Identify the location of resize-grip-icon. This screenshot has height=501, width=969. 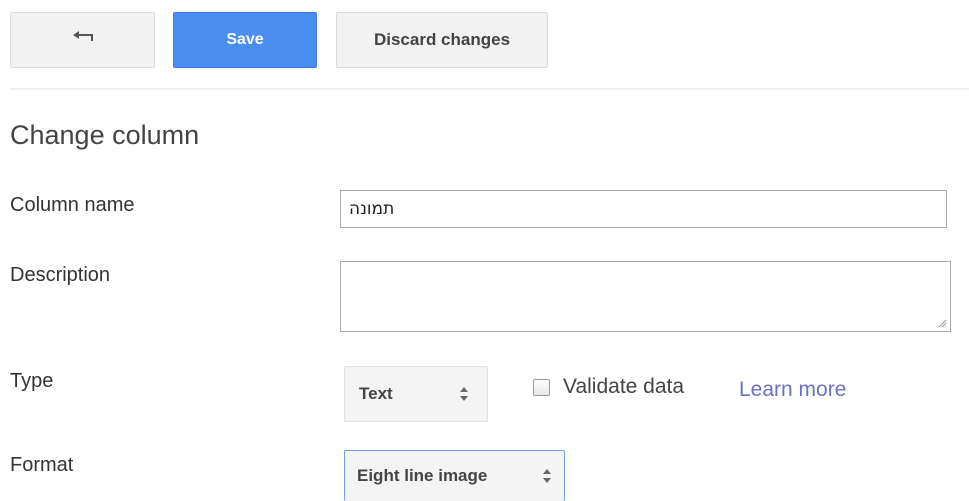
(942, 323).